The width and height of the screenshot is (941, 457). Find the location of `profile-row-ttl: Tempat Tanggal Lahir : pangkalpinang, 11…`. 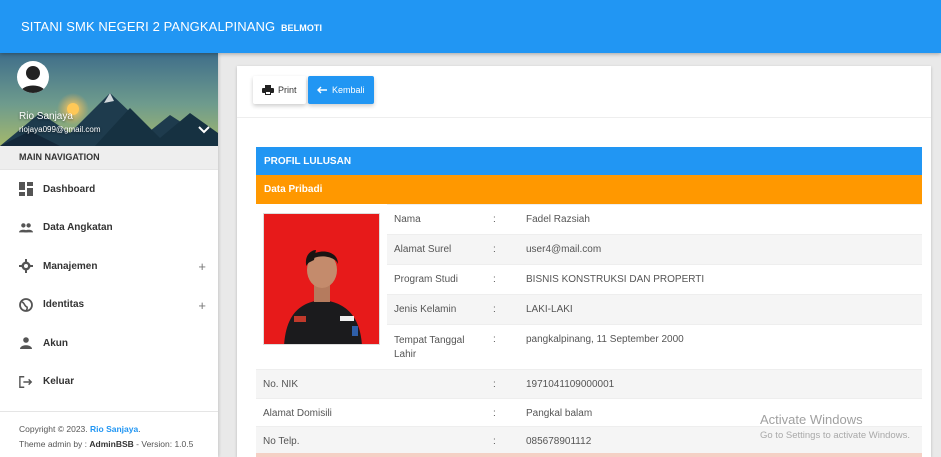

profile-row-ttl: Tempat Tanggal Lahir : pangkalpinang, 11… is located at coordinates (654, 346).